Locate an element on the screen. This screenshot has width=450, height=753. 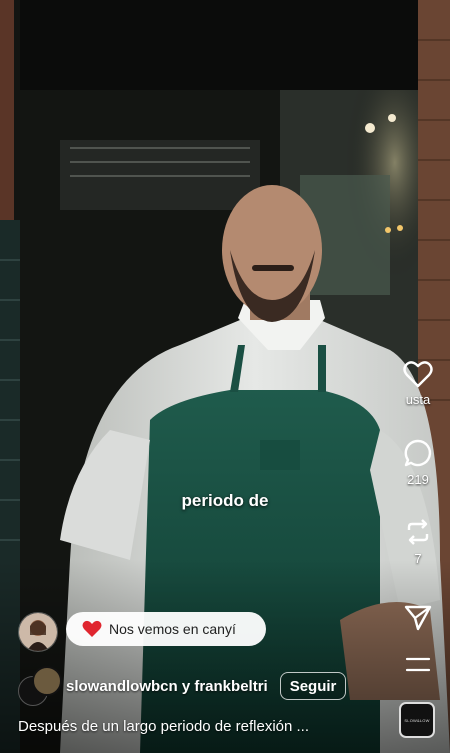
send-icon is located at coordinates (418, 618).